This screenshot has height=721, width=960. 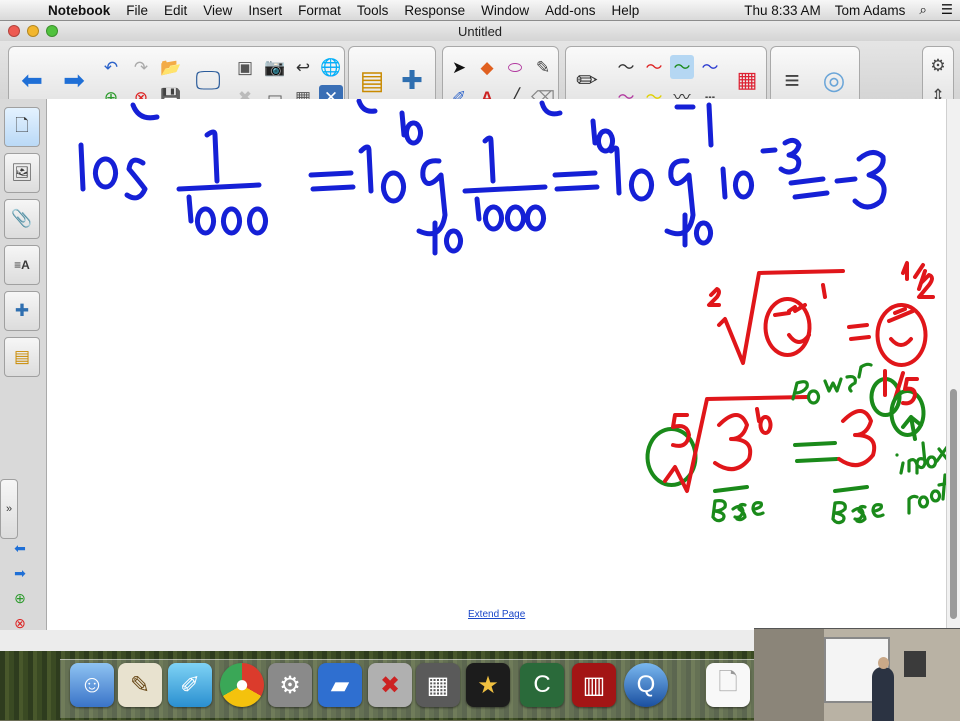 What do you see at coordinates (20, 548) in the screenshot?
I see `sidebar-previous-page-icon: ⬅` at bounding box center [20, 548].